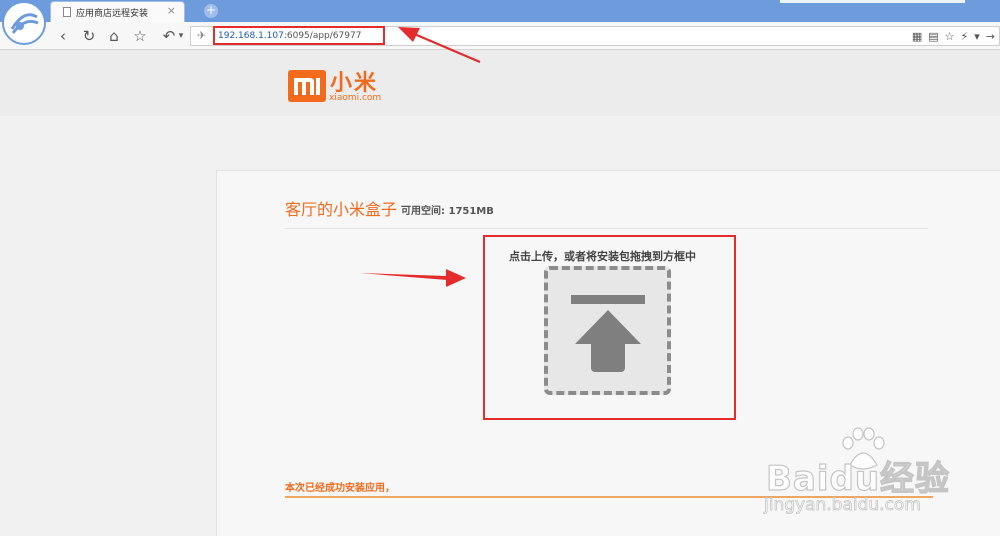  What do you see at coordinates (843, 505) in the screenshot?
I see `watermark-url: jingyan.baidu.com` at bounding box center [843, 505].